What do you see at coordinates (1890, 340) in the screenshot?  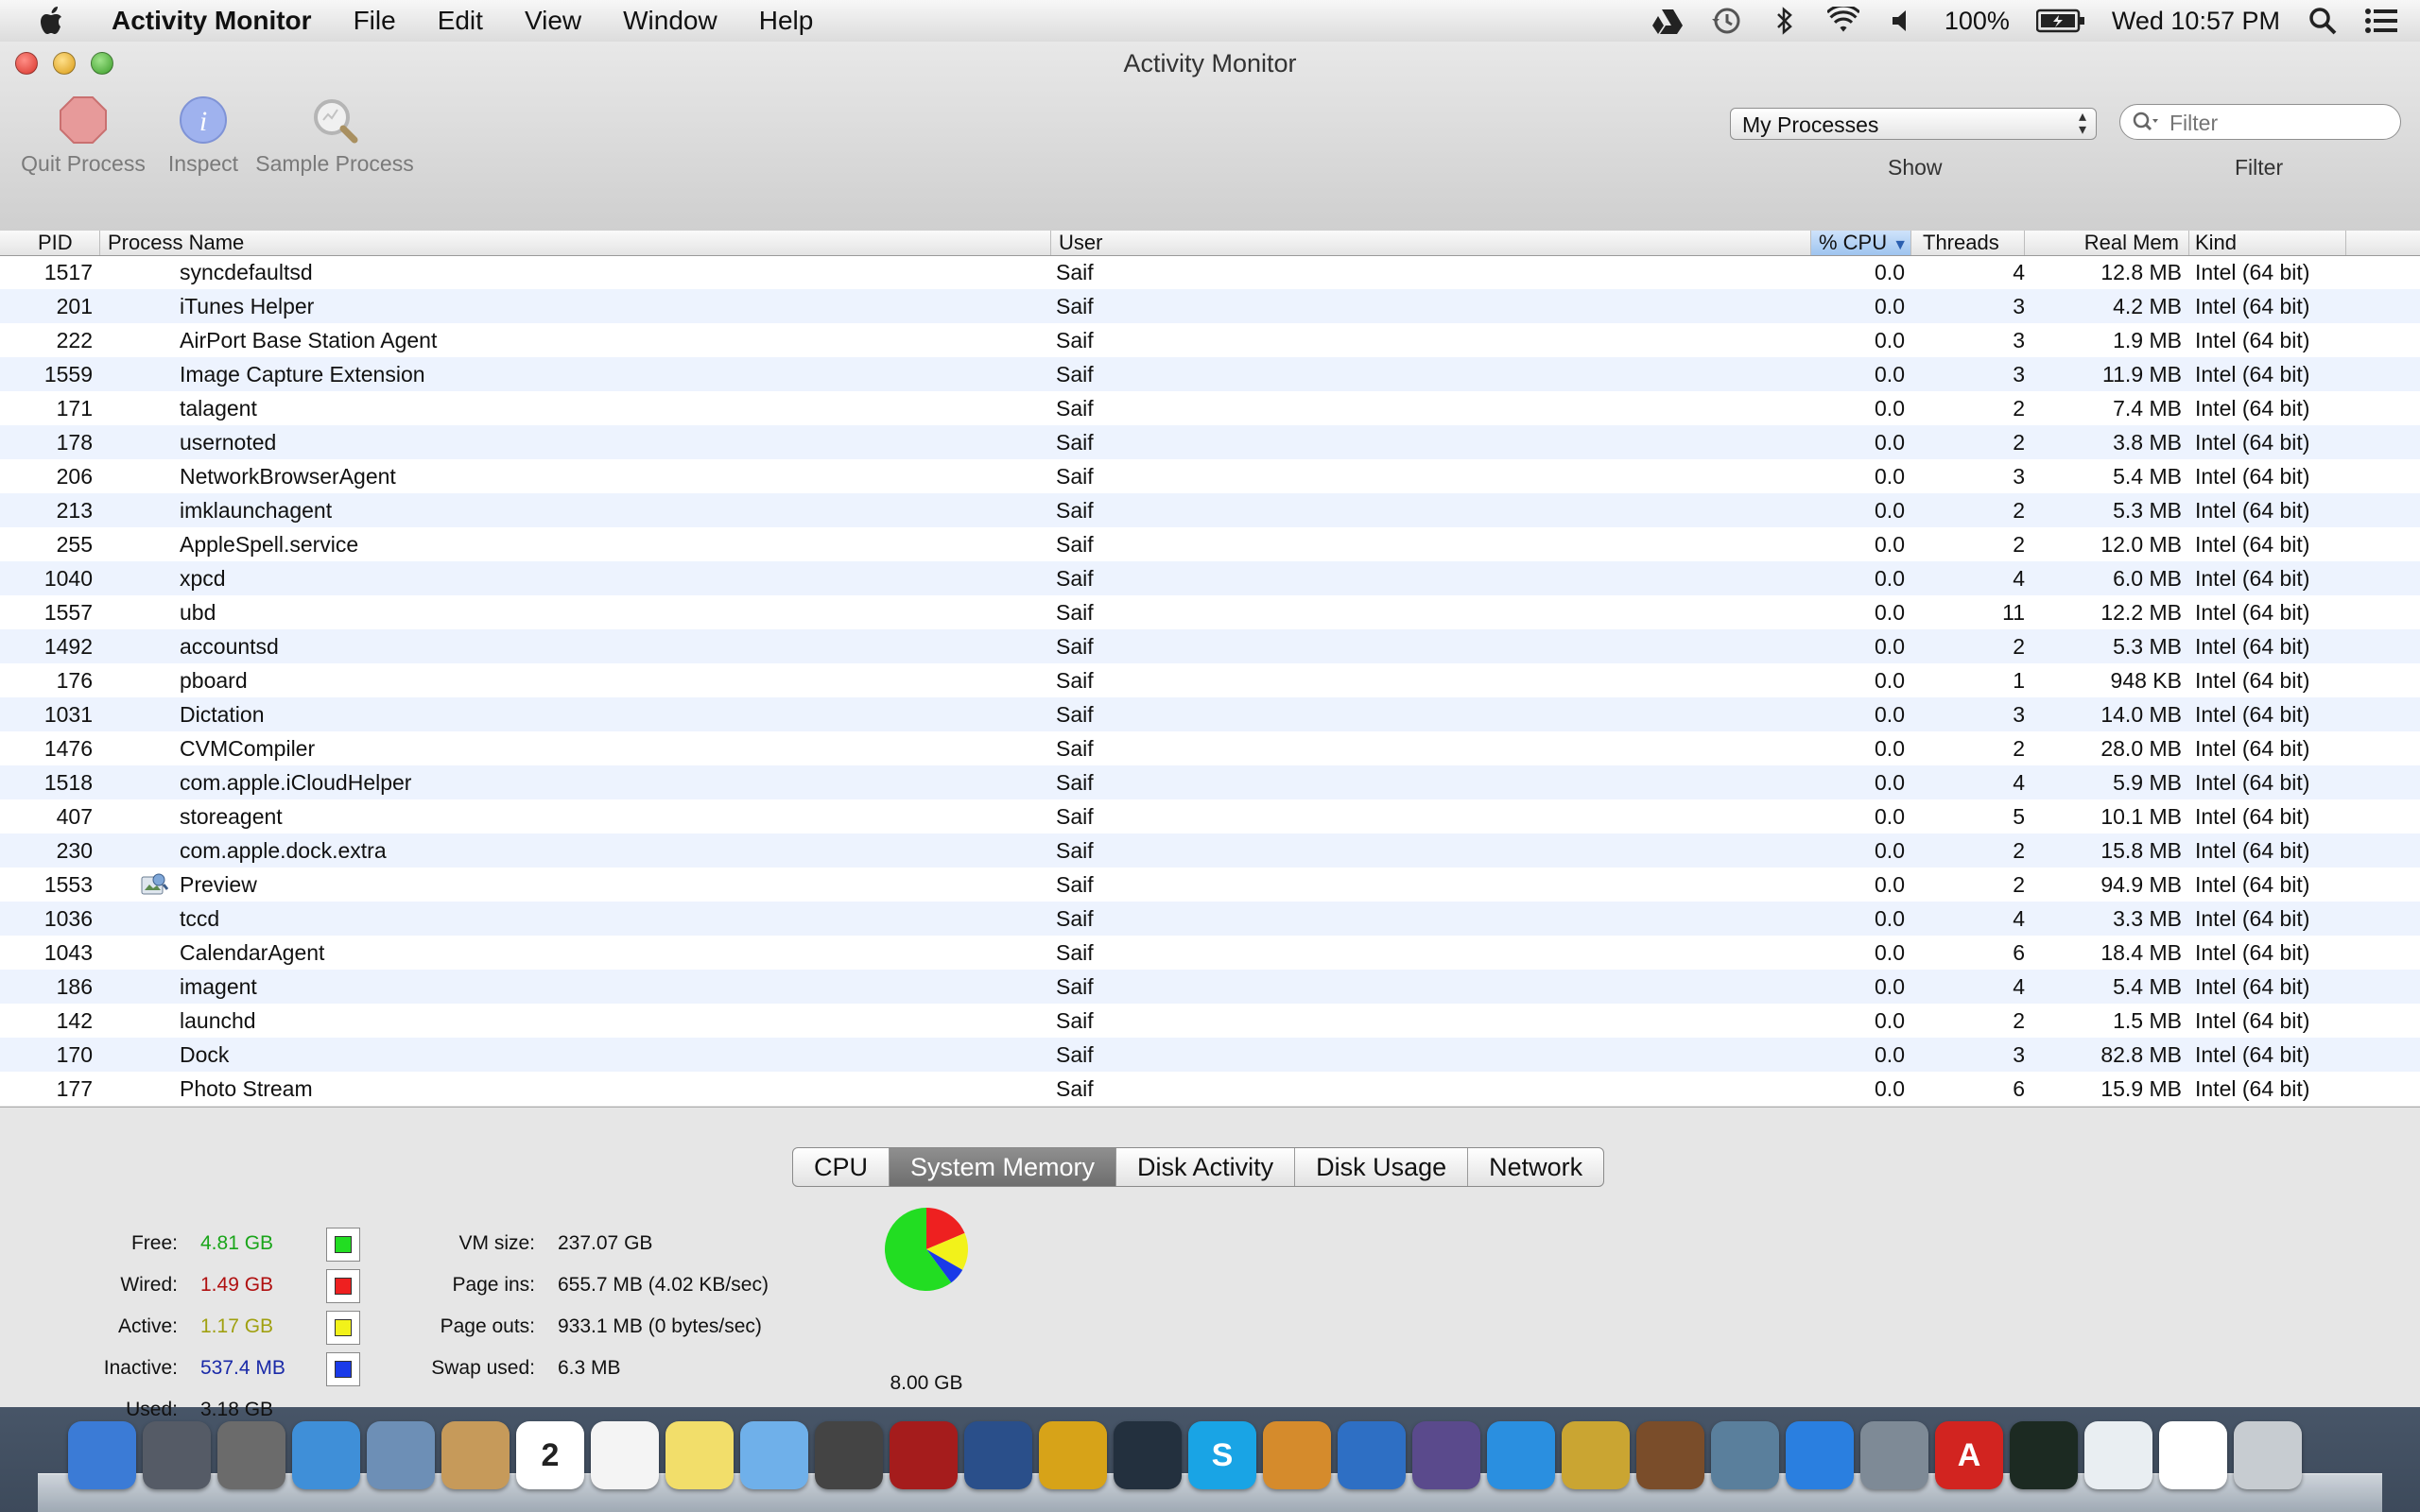 I see `process-cpu: 0.0` at bounding box center [1890, 340].